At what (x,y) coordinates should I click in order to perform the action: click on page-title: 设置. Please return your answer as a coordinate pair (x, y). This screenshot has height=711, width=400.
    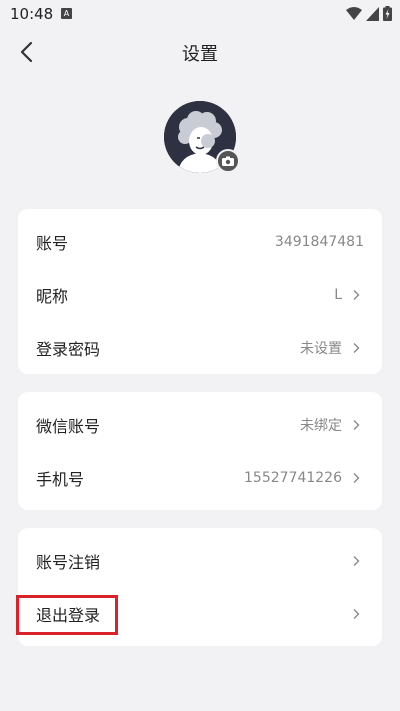
    Looking at the image, I should click on (200, 54).